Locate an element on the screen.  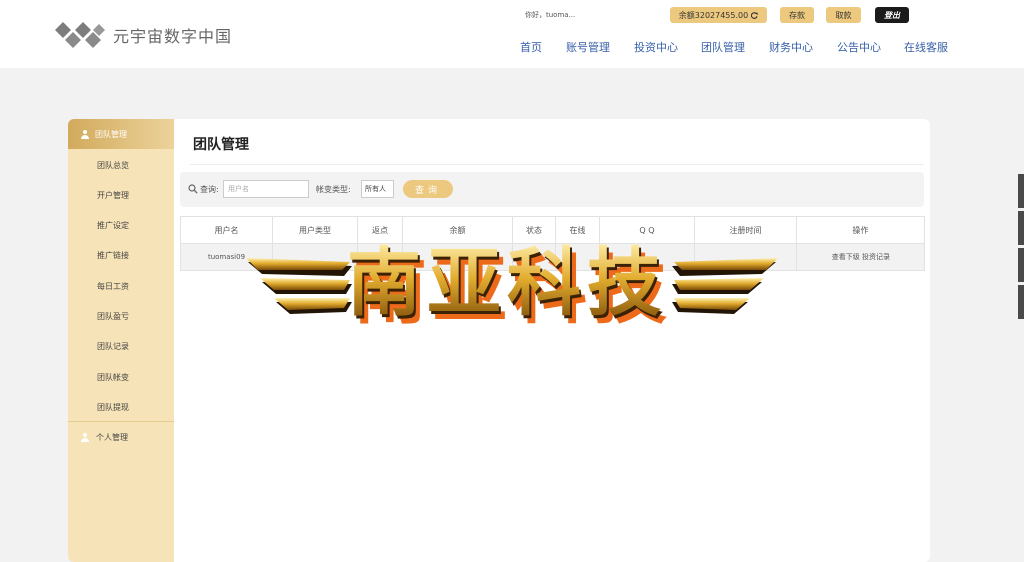
col-rebate: 返点 is located at coordinates (380, 230).